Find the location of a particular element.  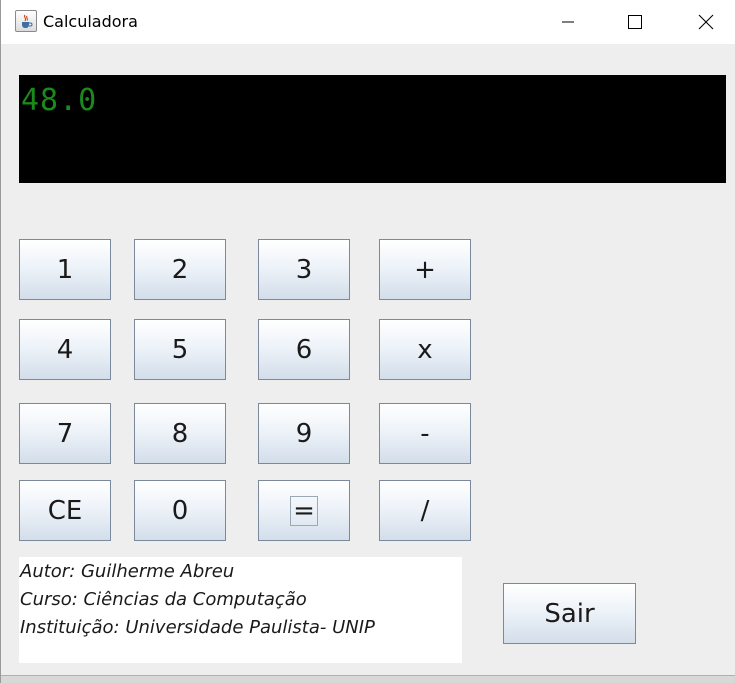

close-button is located at coordinates (706, 22).